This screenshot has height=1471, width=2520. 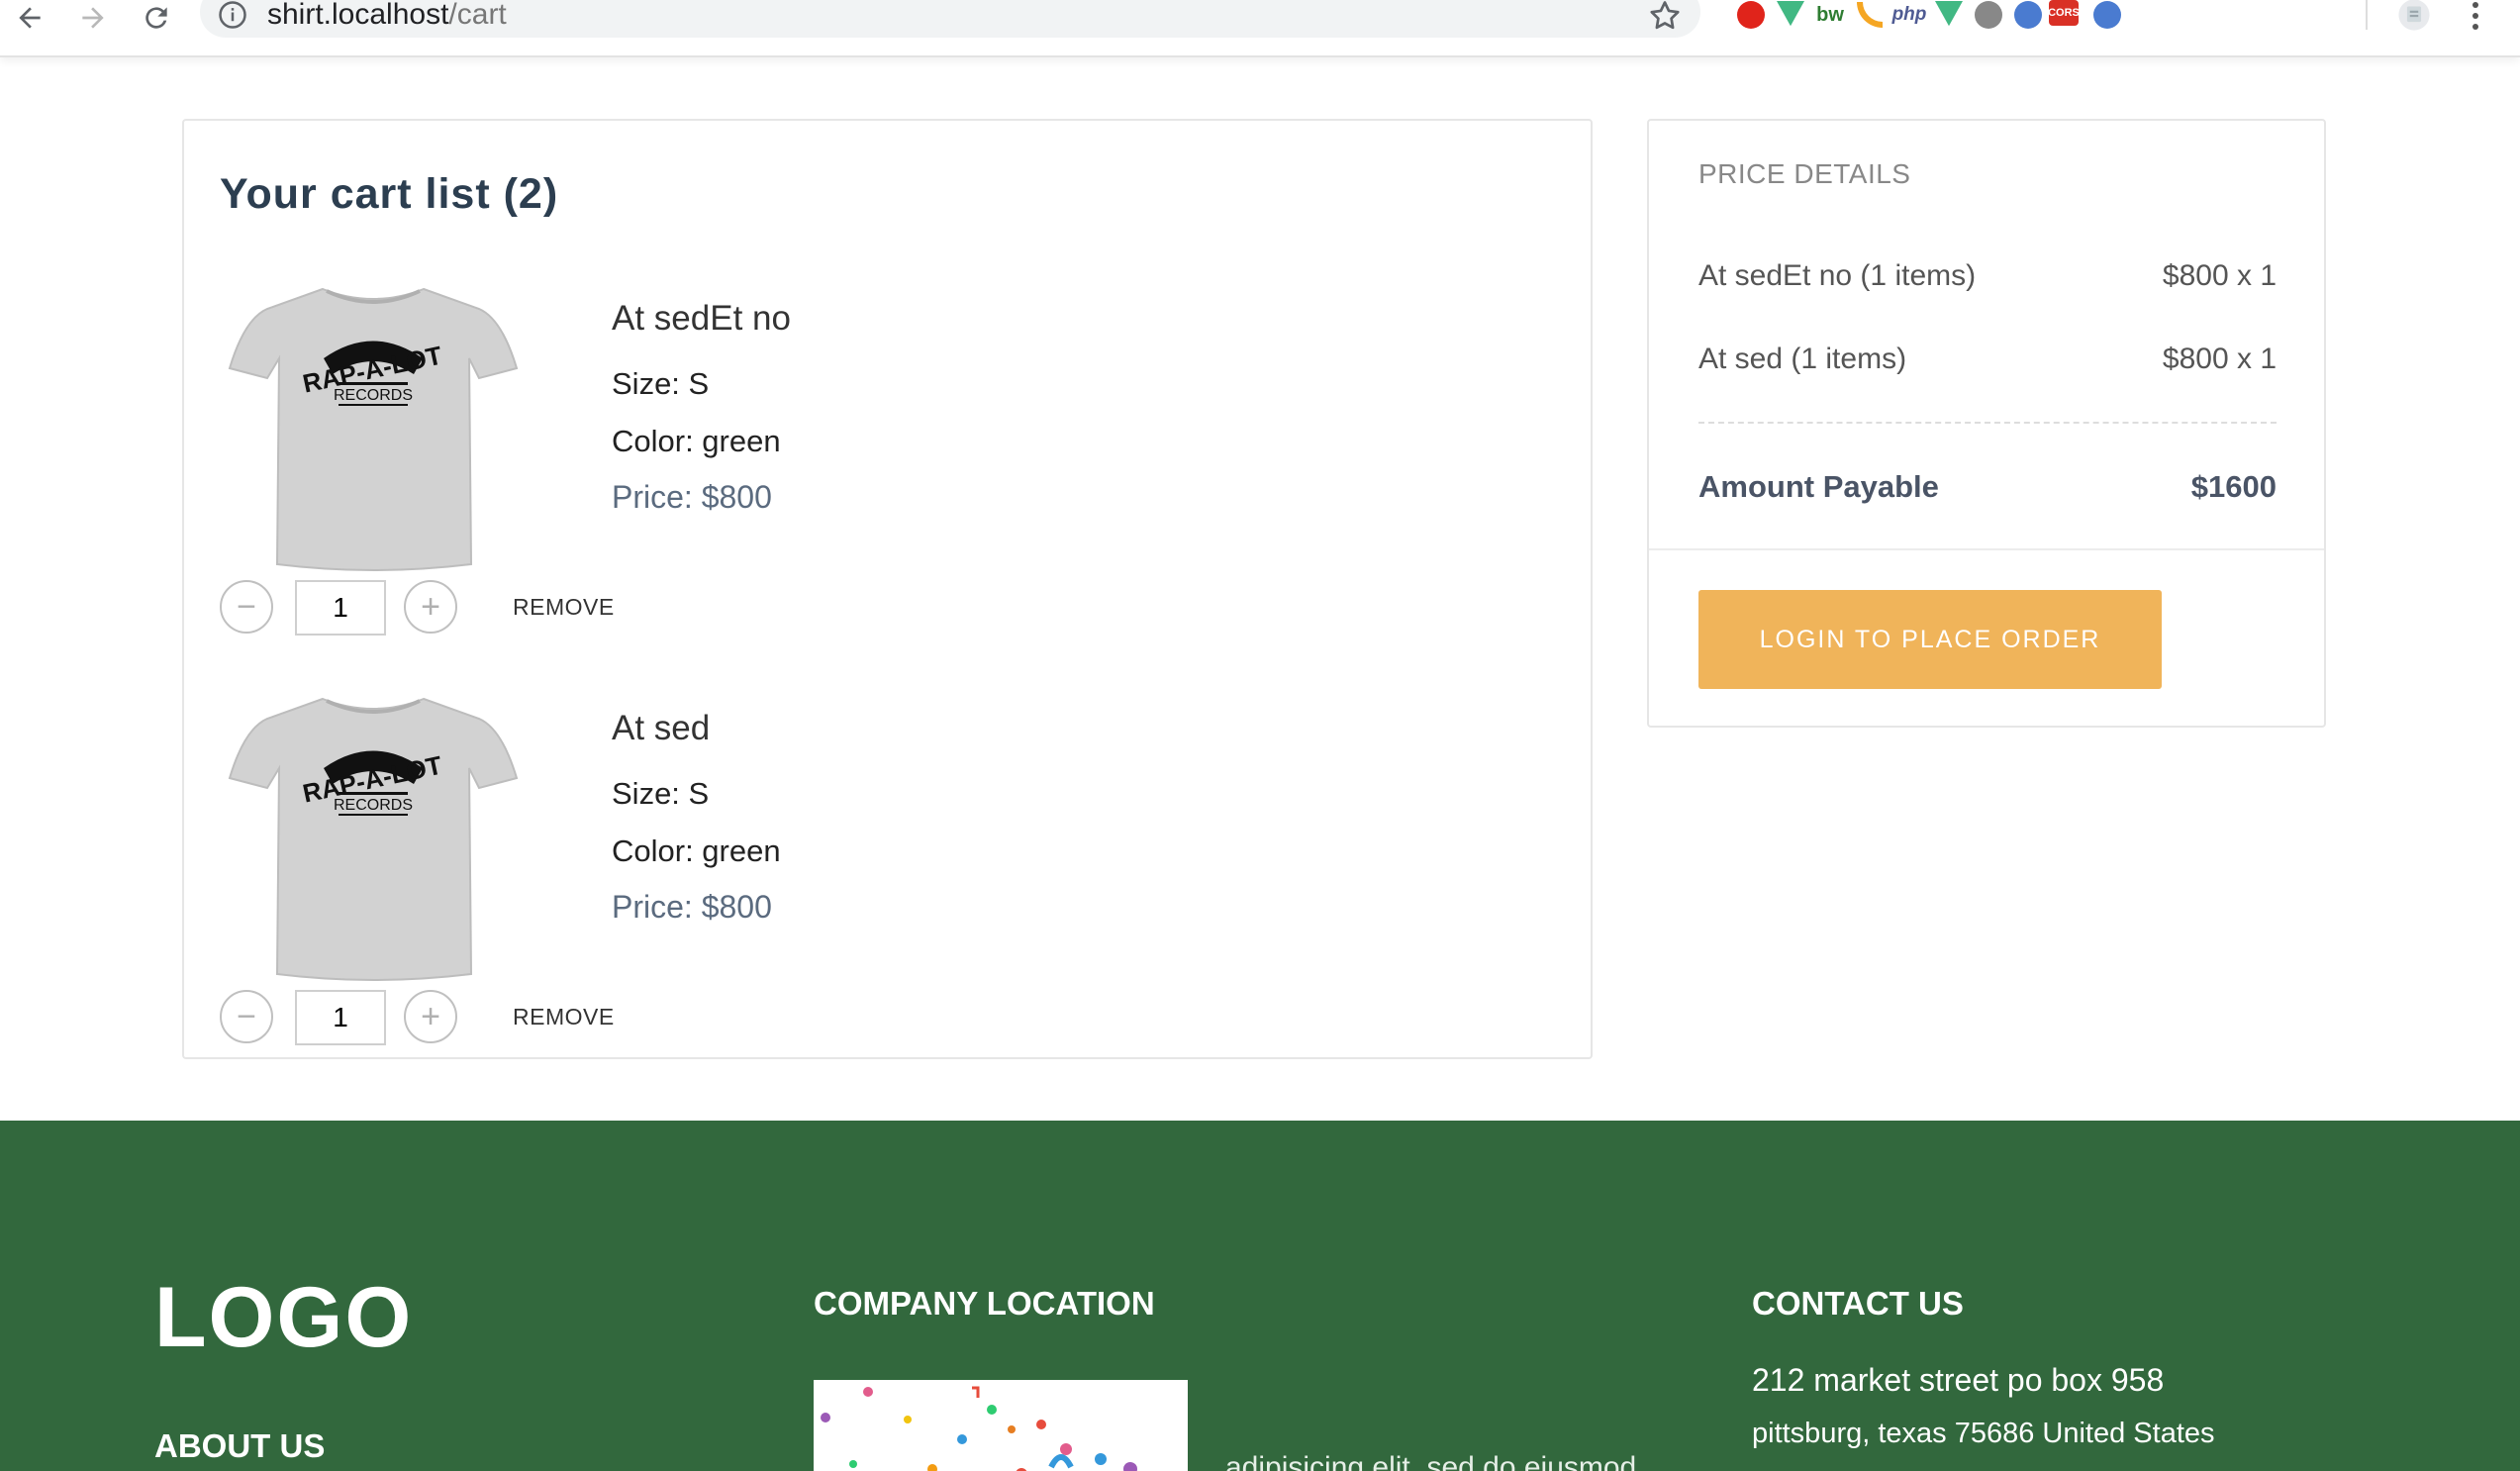 What do you see at coordinates (1001, 1425) in the screenshot?
I see `location-map-image` at bounding box center [1001, 1425].